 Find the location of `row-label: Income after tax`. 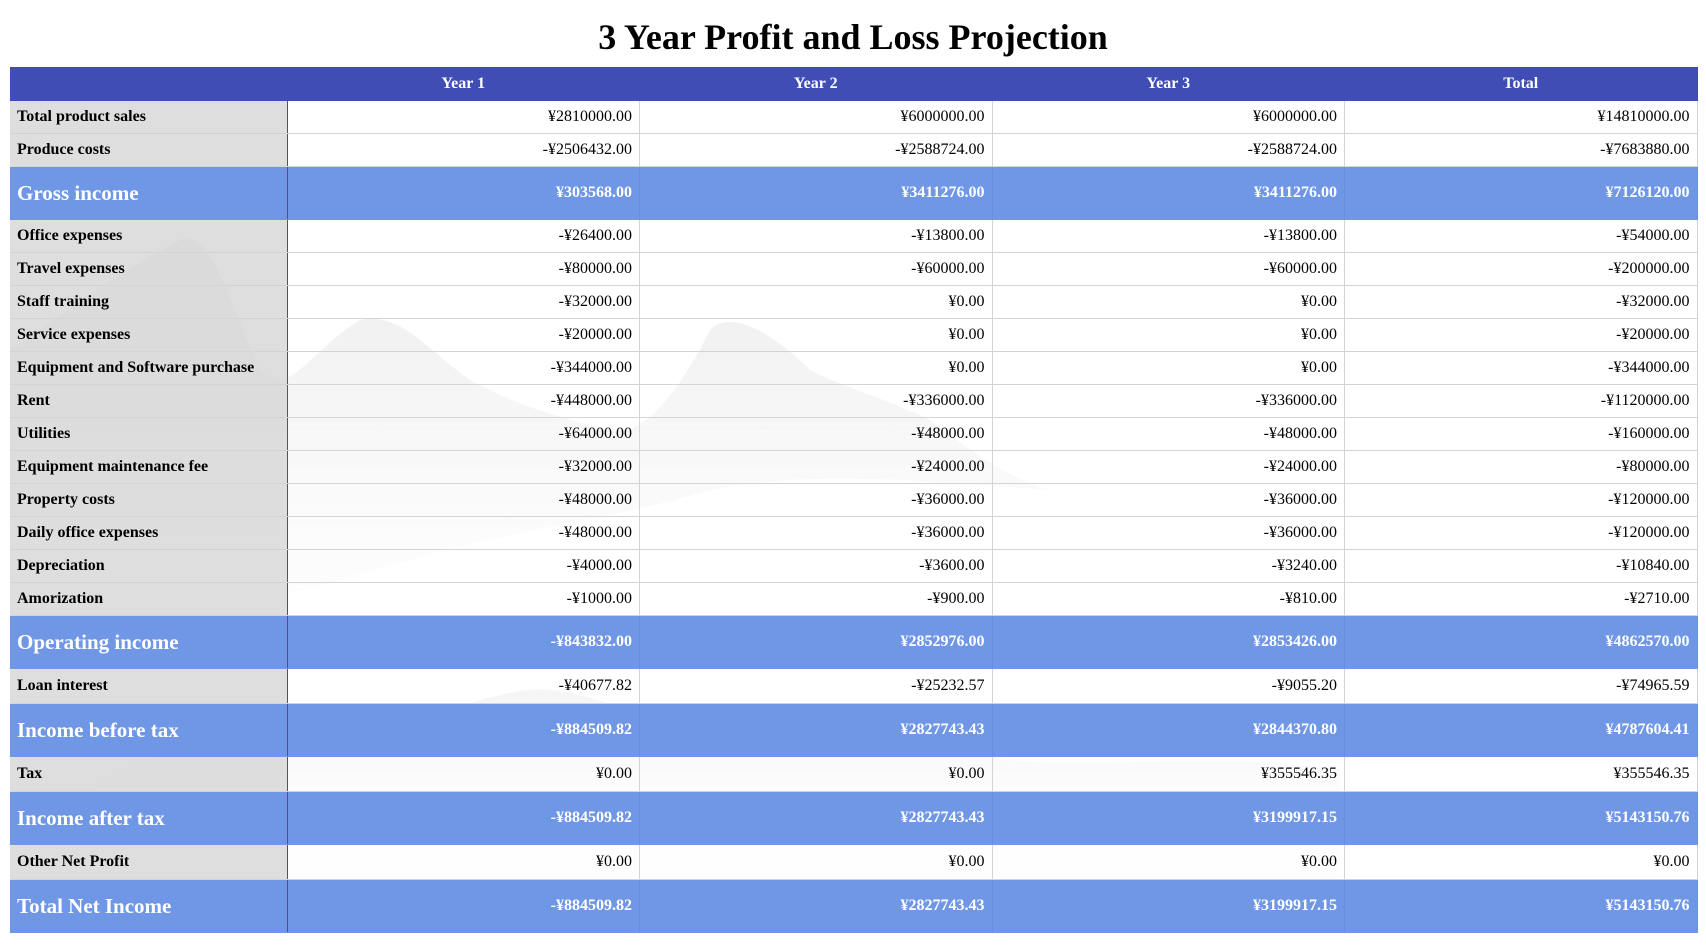

row-label: Income after tax is located at coordinates (149, 818).